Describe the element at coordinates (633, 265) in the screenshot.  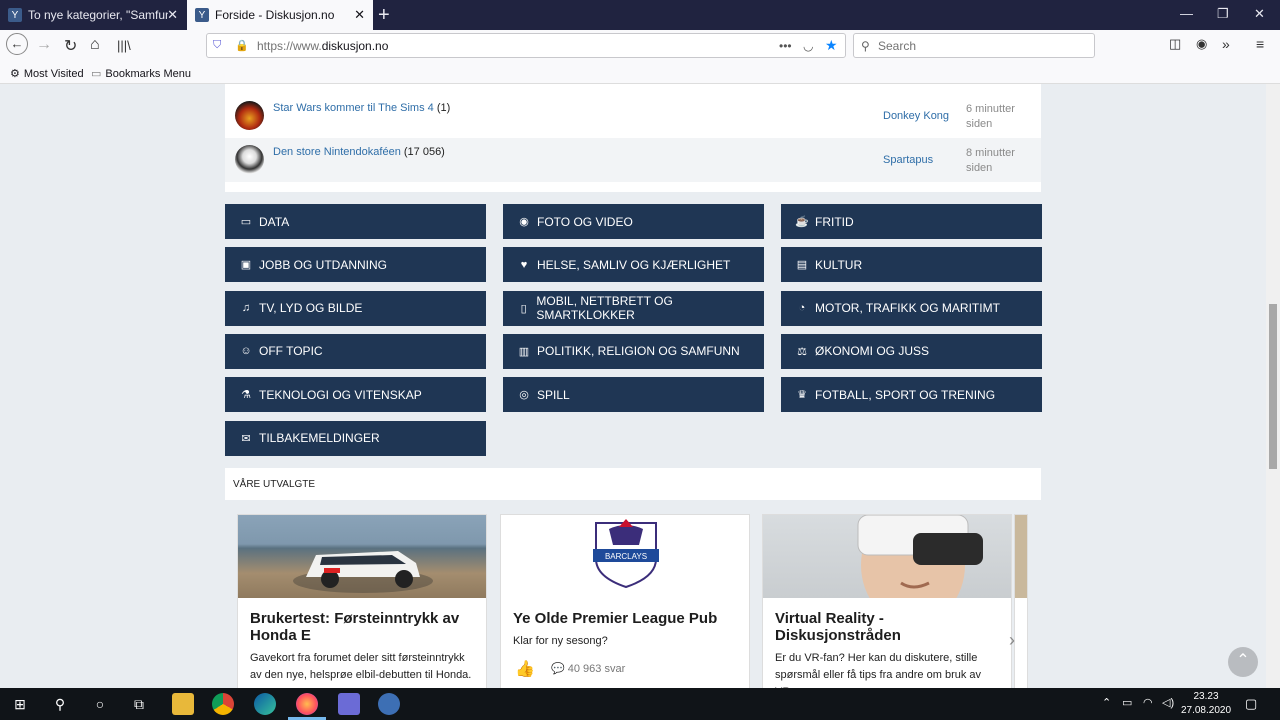
I see `category-button: ♥ HELSE, SAMLIV OG KJÆRLIGHET` at that location.